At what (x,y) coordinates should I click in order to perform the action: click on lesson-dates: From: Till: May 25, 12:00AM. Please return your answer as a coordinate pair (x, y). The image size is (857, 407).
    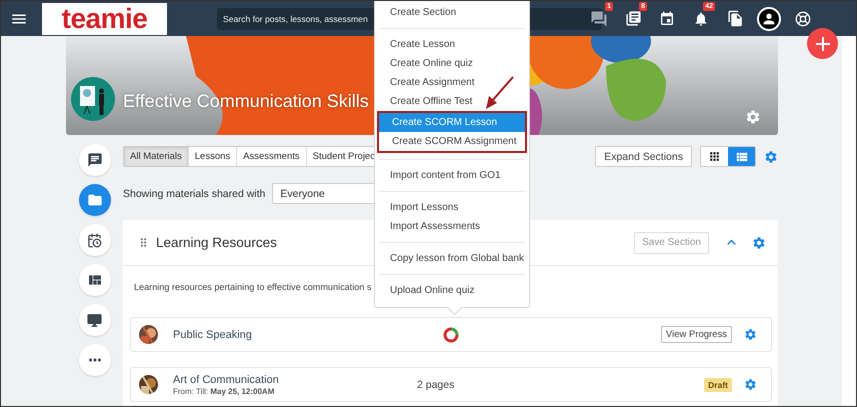
    Looking at the image, I should click on (224, 391).